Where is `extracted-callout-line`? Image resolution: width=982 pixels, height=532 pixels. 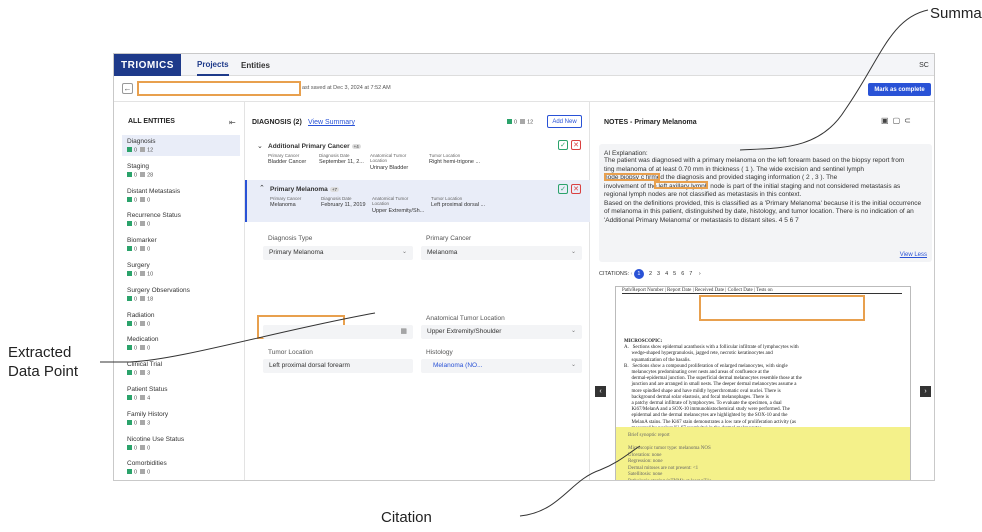 extracted-callout-line is located at coordinates (238, 337).